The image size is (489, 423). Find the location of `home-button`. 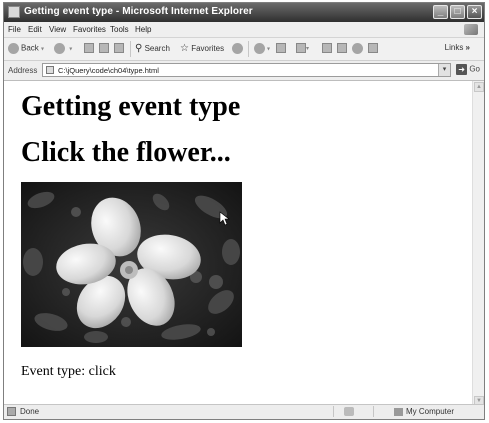

home-button is located at coordinates (119, 48).